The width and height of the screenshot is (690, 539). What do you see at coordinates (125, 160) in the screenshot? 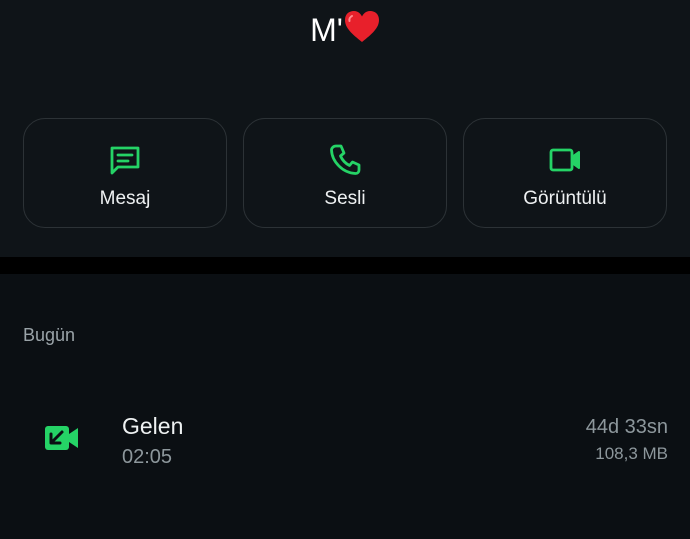
I see `message-icon` at bounding box center [125, 160].